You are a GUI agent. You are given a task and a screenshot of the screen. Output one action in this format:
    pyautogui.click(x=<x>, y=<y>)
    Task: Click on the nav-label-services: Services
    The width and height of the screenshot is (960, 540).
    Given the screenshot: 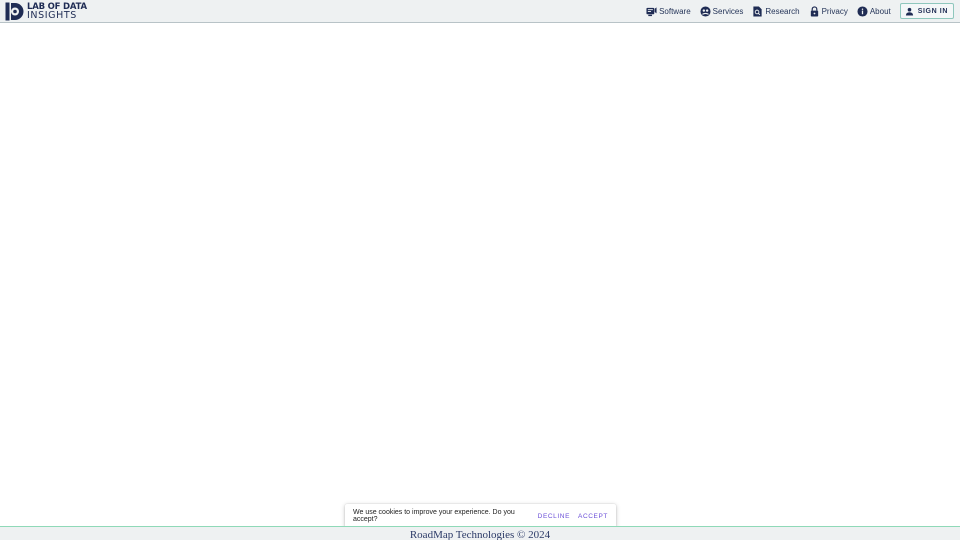 What is the action you would take?
    pyautogui.click(x=728, y=11)
    